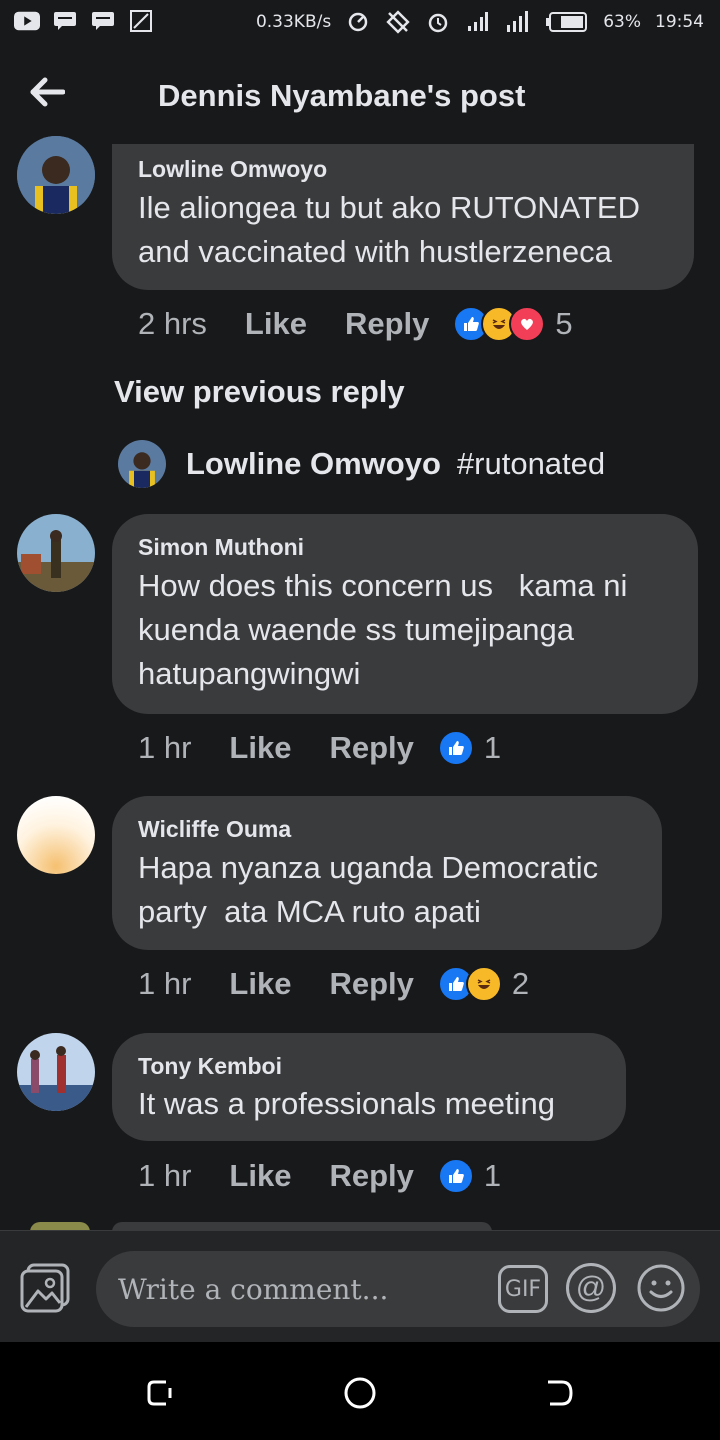 The width and height of the screenshot is (720, 1440). What do you see at coordinates (679, 22) in the screenshot?
I see `clock: 19:54` at bounding box center [679, 22].